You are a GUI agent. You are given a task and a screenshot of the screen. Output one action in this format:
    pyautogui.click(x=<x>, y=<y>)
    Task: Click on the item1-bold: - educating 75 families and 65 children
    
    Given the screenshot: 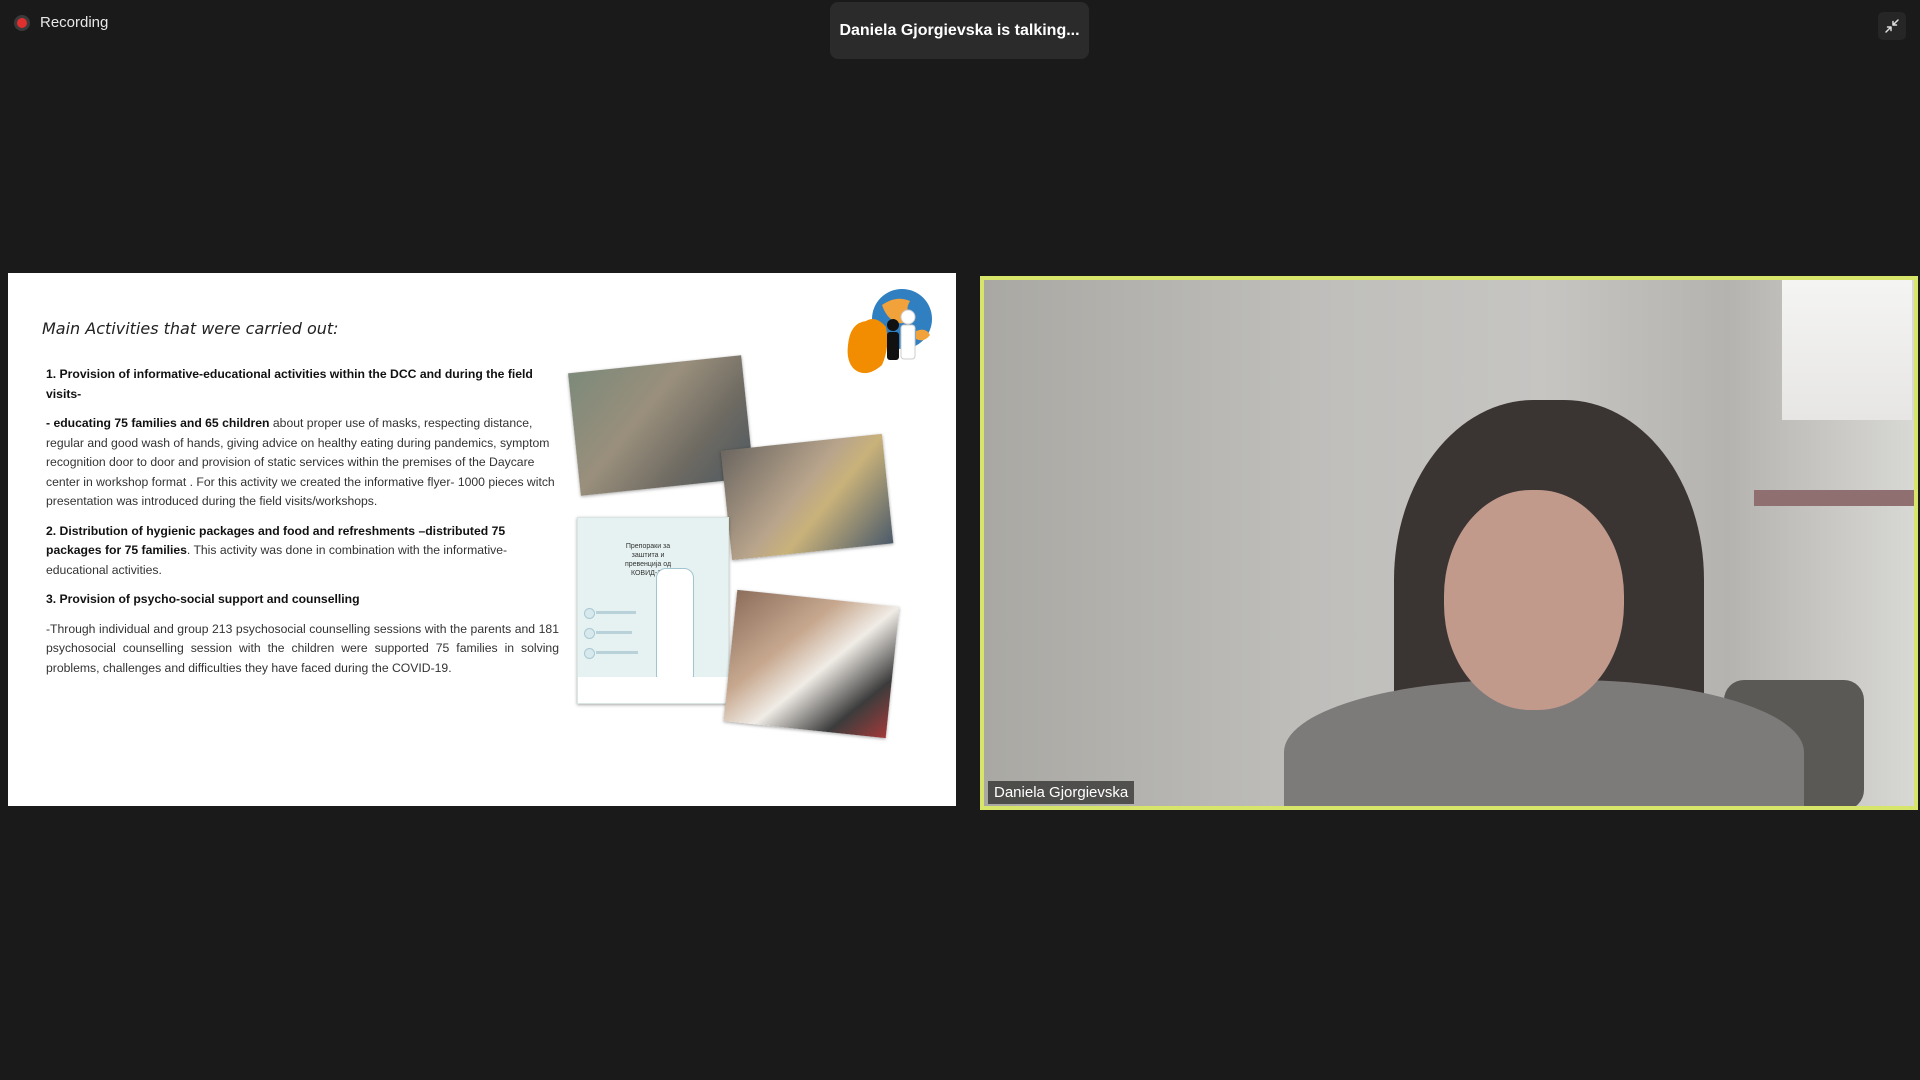 What is the action you would take?
    pyautogui.click(x=158, y=423)
    